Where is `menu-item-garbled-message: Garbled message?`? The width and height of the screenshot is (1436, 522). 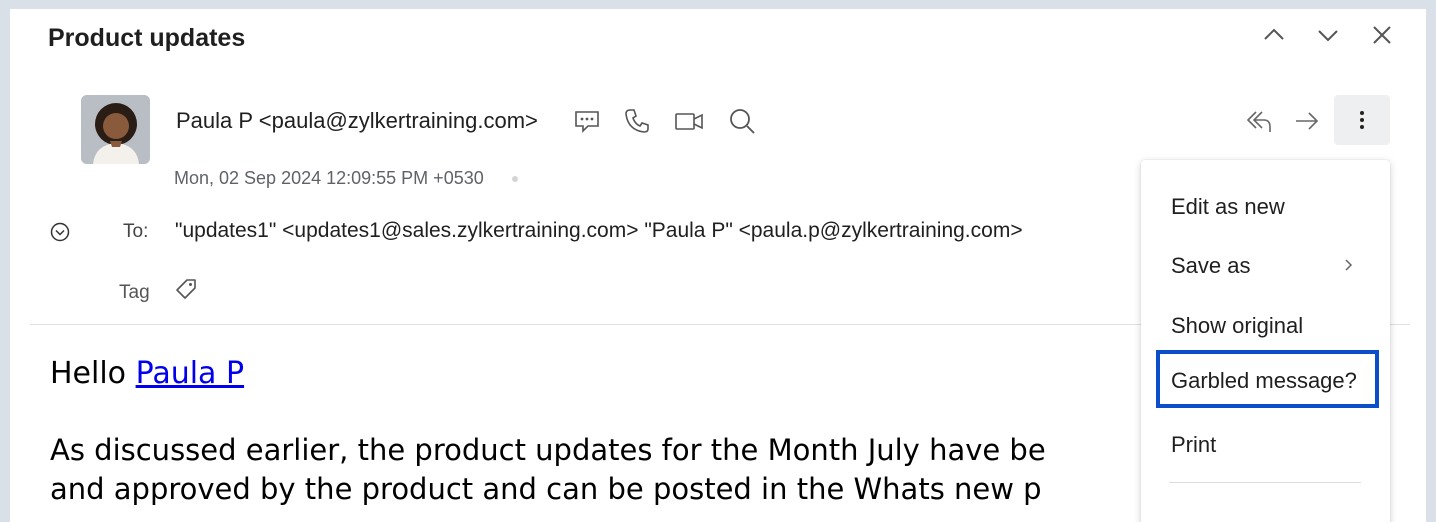
menu-item-garbled-message: Garbled message? is located at coordinates (1267, 379).